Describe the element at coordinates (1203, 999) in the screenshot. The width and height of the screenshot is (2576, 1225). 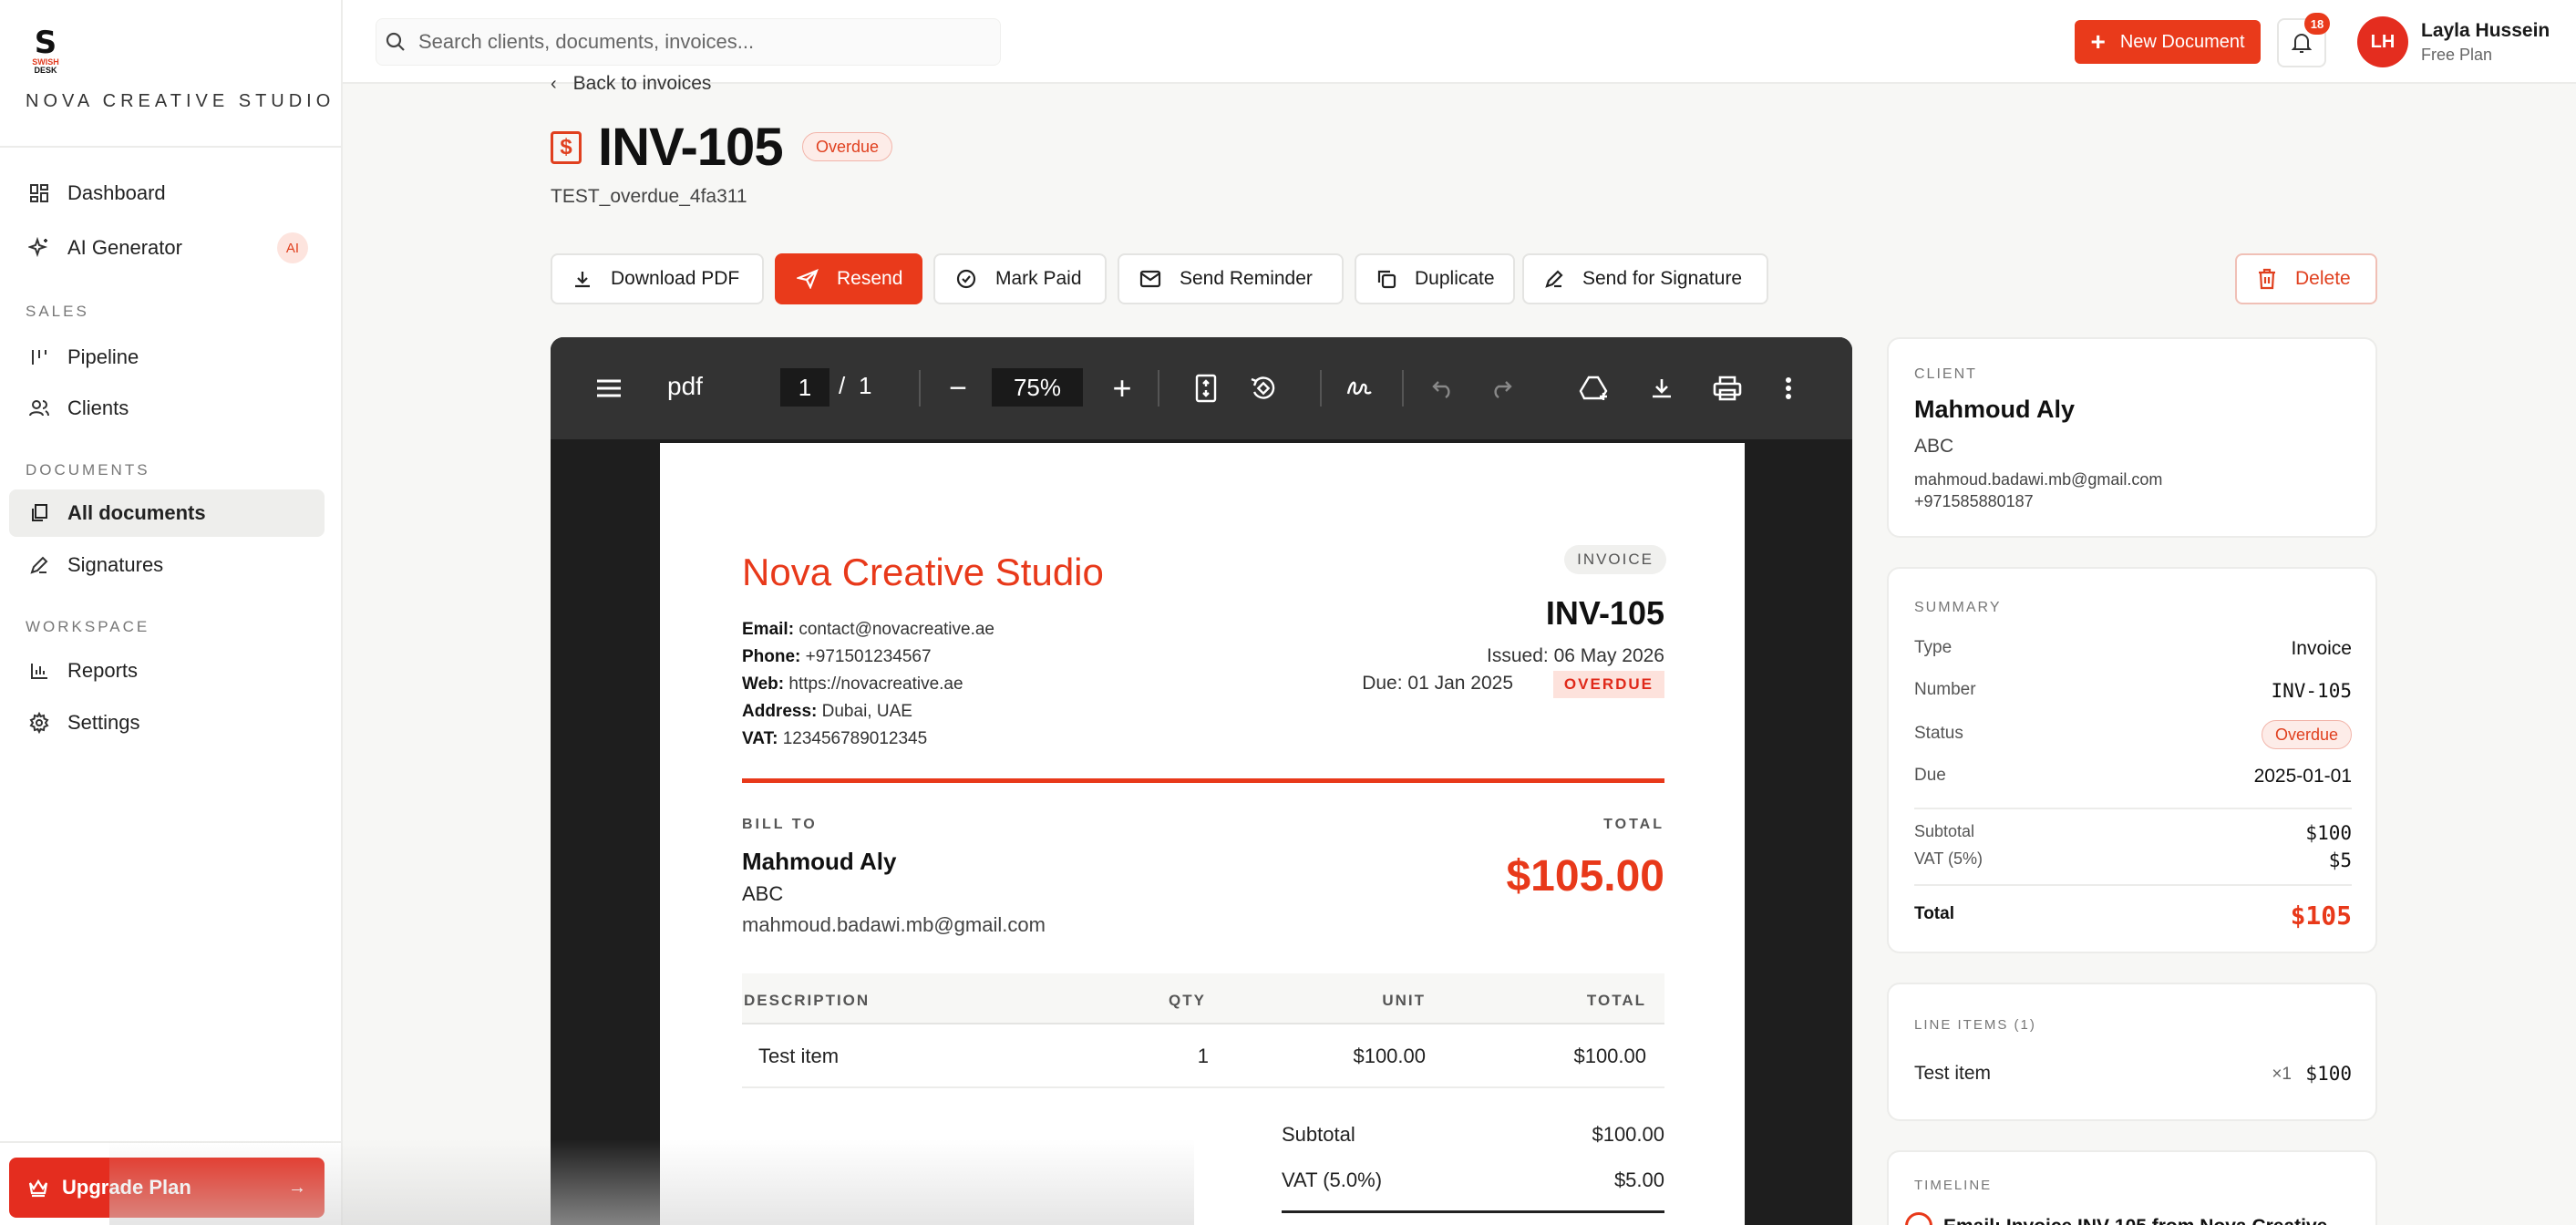
I see `pdf-table-header: DESCRIPTION QTY UNIT TOTAL` at that location.